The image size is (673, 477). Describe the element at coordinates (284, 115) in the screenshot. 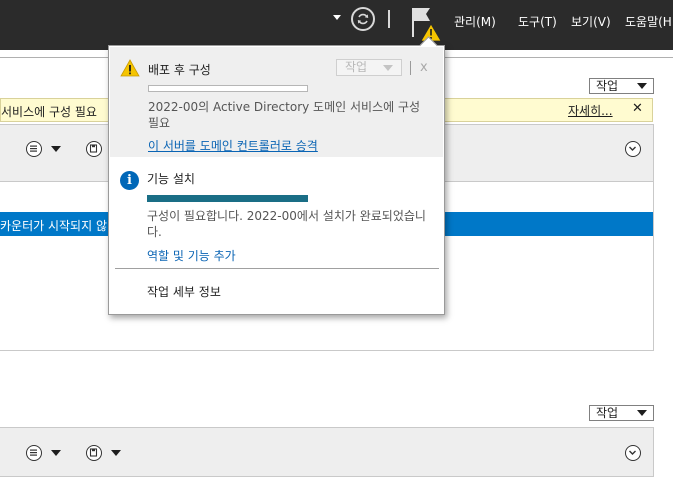

I see `section-message: 2022-00의 Active Directory 도메인 서비스에 구성 필요` at that location.